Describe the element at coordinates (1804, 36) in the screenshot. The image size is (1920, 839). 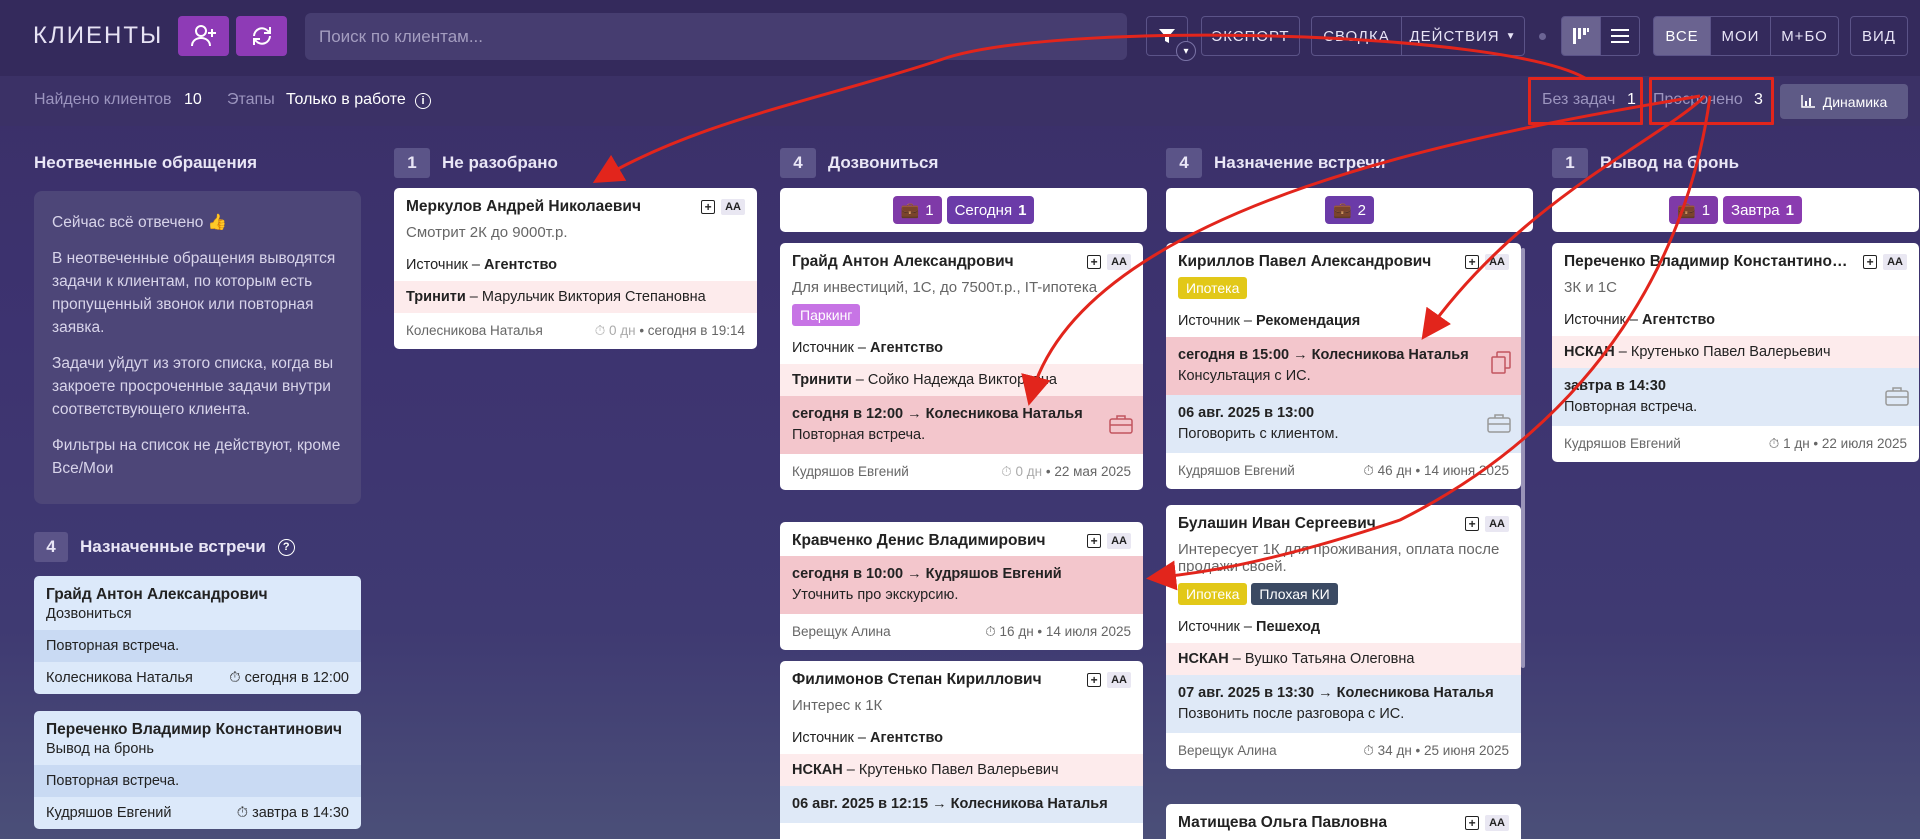
I see `filter-mbo-button: М+БО` at that location.